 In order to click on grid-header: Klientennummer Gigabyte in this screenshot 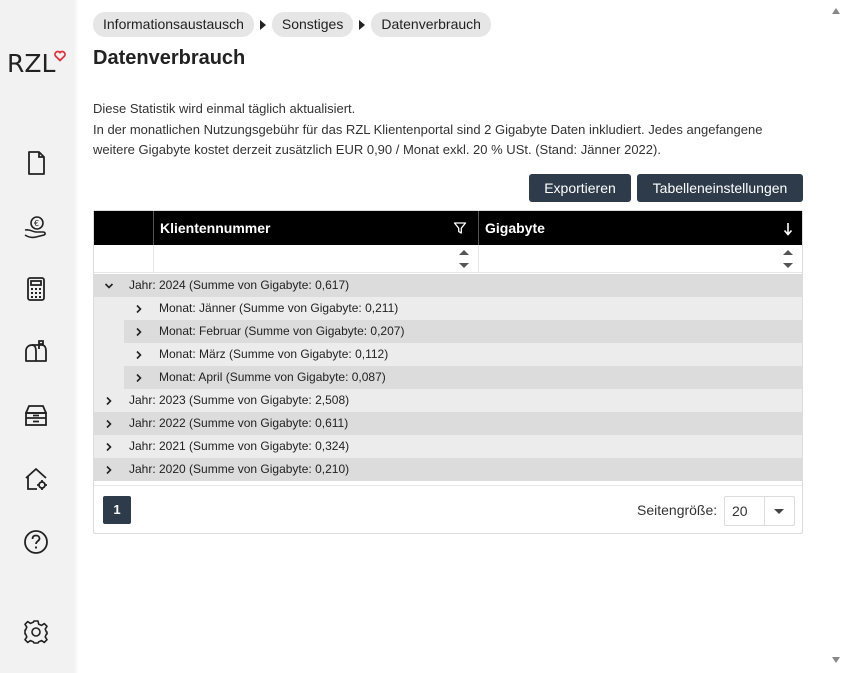, I will do `click(448, 228)`.